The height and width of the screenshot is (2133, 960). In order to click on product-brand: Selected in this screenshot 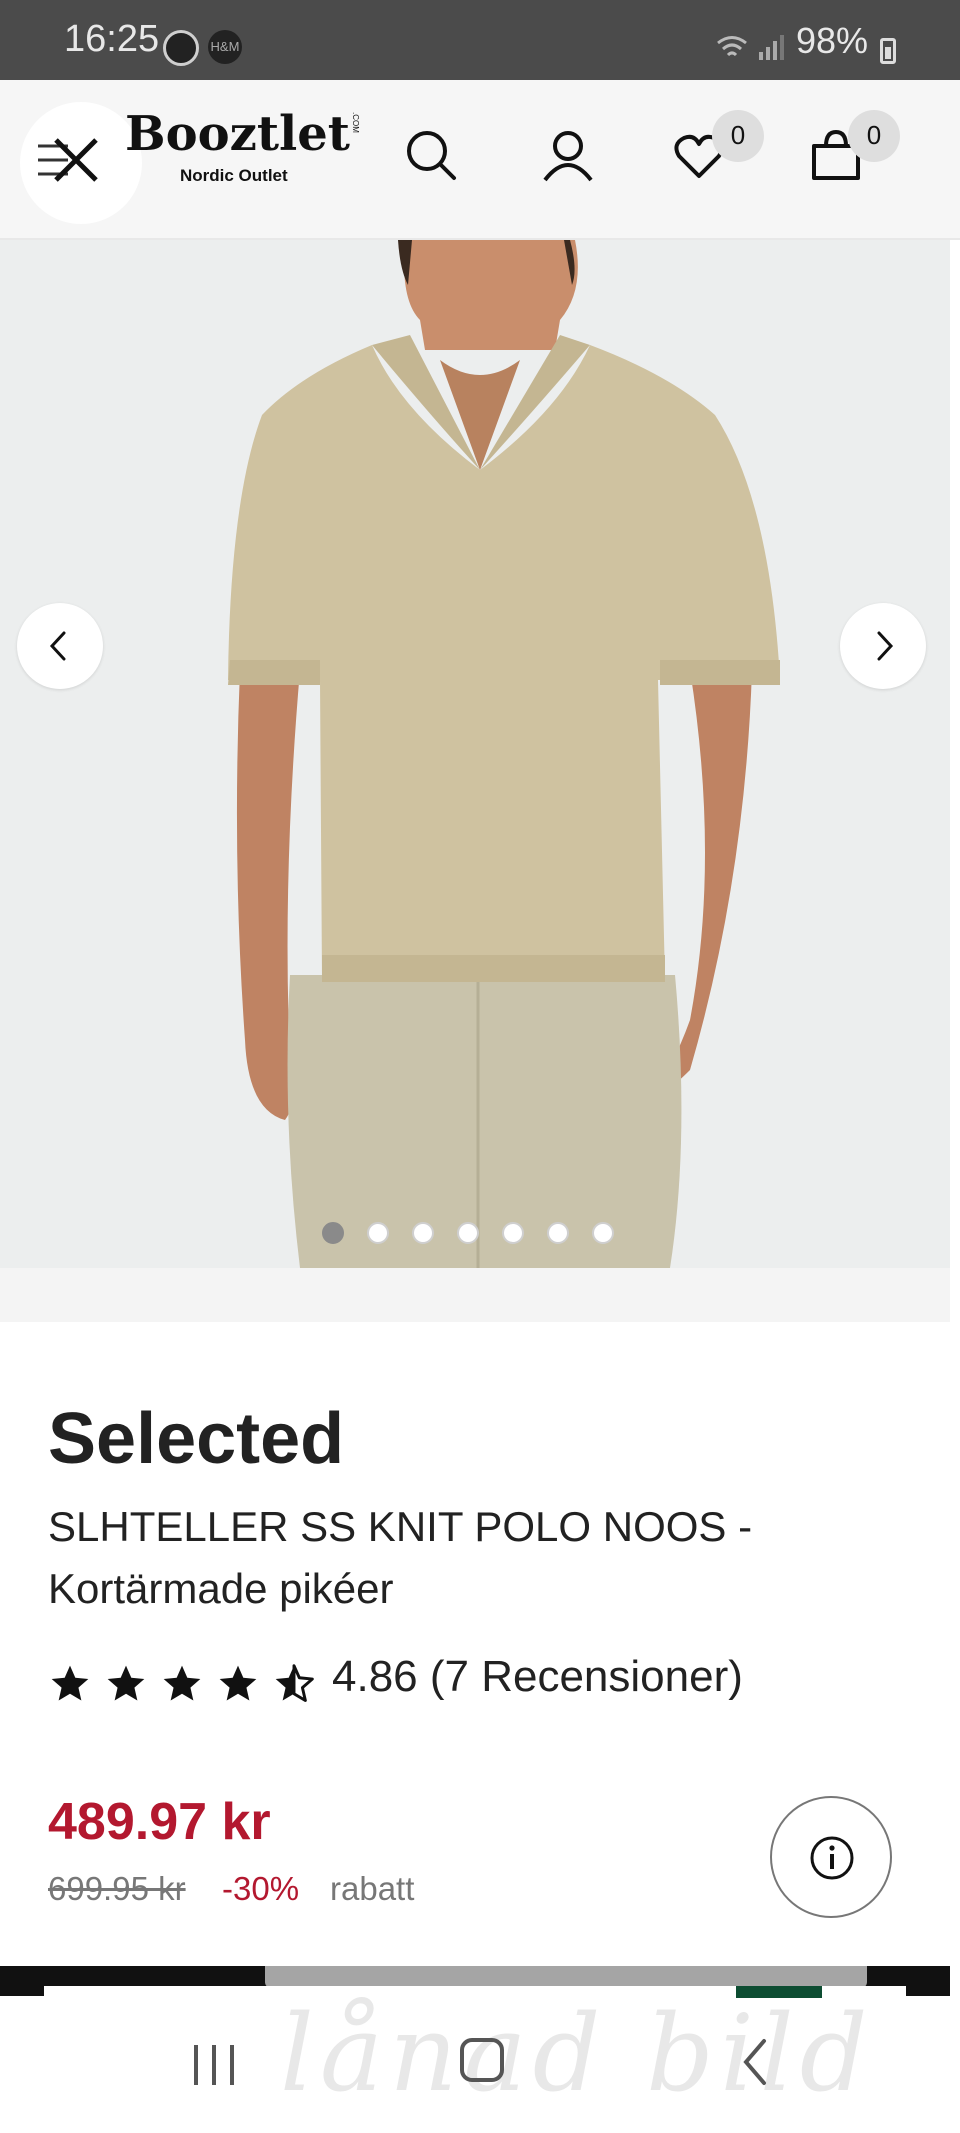, I will do `click(196, 1439)`.